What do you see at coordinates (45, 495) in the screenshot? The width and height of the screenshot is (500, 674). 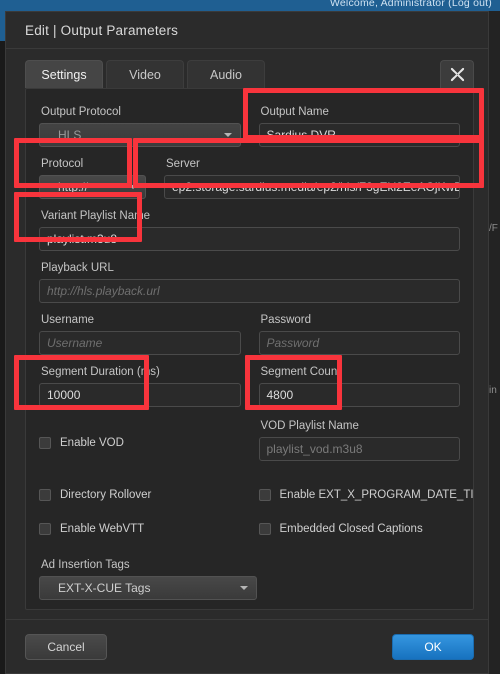 I see `directory-rollover-checkbox` at bounding box center [45, 495].